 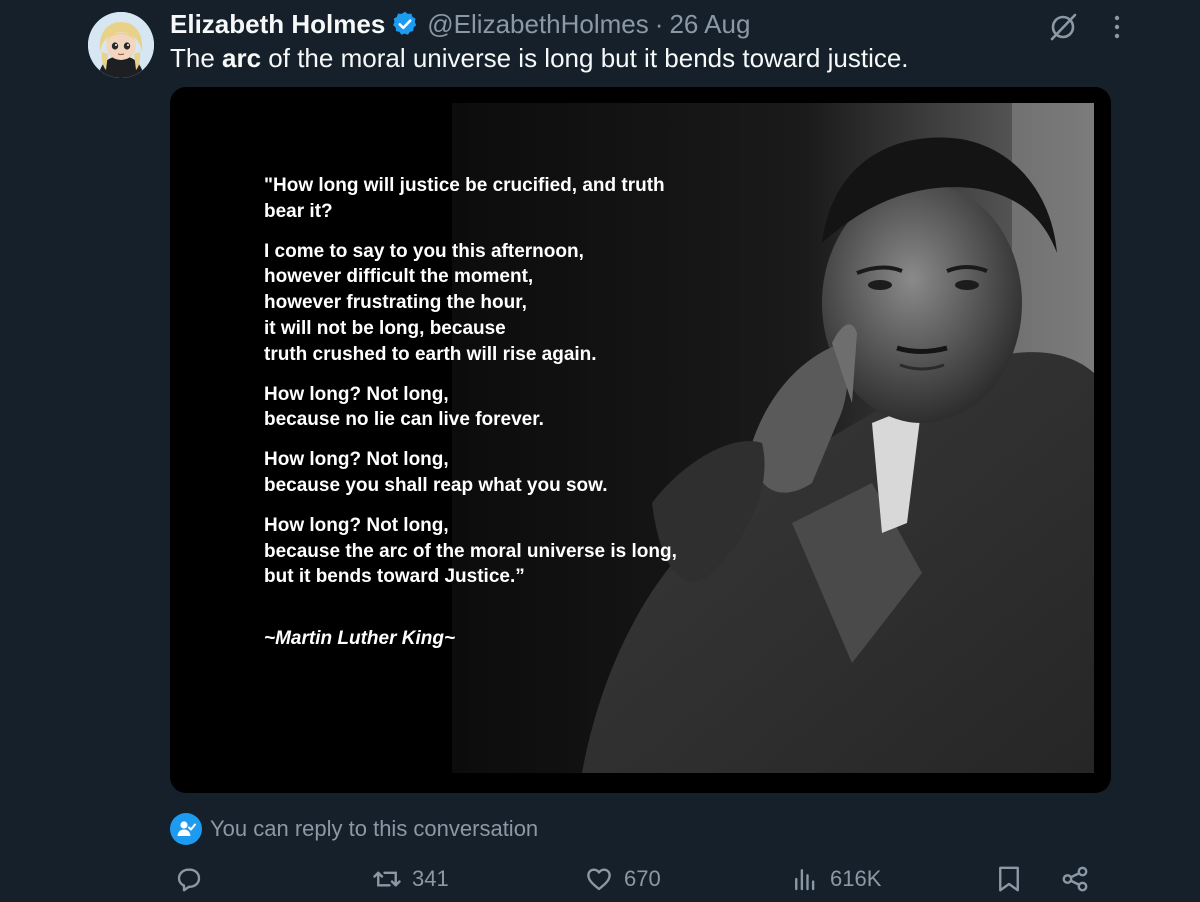 I want to click on retweet-icon, so click(x=387, y=879).